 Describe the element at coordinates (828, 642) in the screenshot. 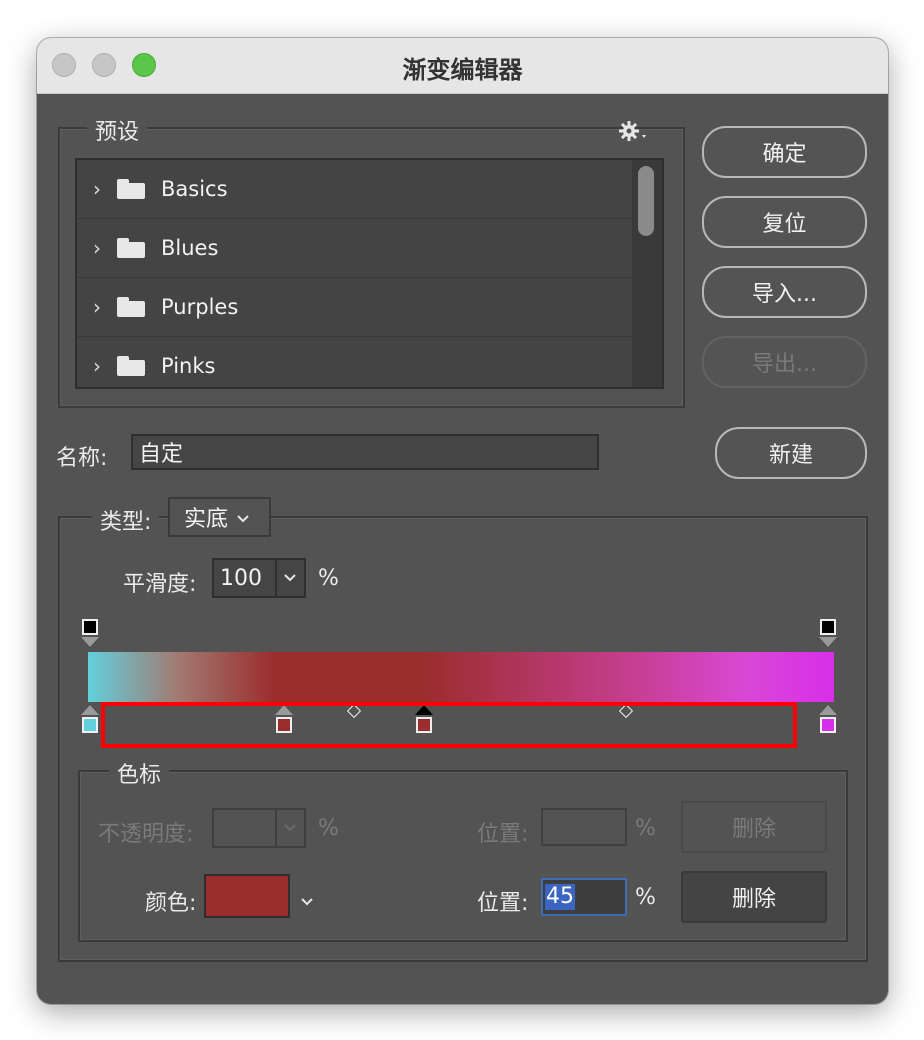

I see `opacity-stop-right-pointer` at that location.